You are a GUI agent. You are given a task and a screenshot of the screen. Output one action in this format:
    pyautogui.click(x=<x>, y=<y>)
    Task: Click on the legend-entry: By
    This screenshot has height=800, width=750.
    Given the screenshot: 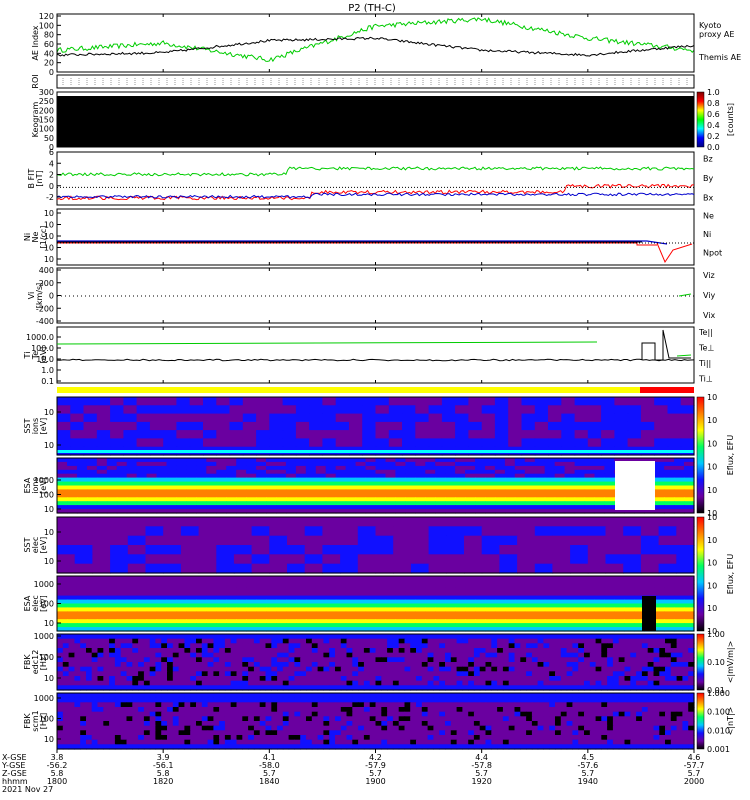 What is the action you would take?
    pyautogui.click(x=708, y=178)
    